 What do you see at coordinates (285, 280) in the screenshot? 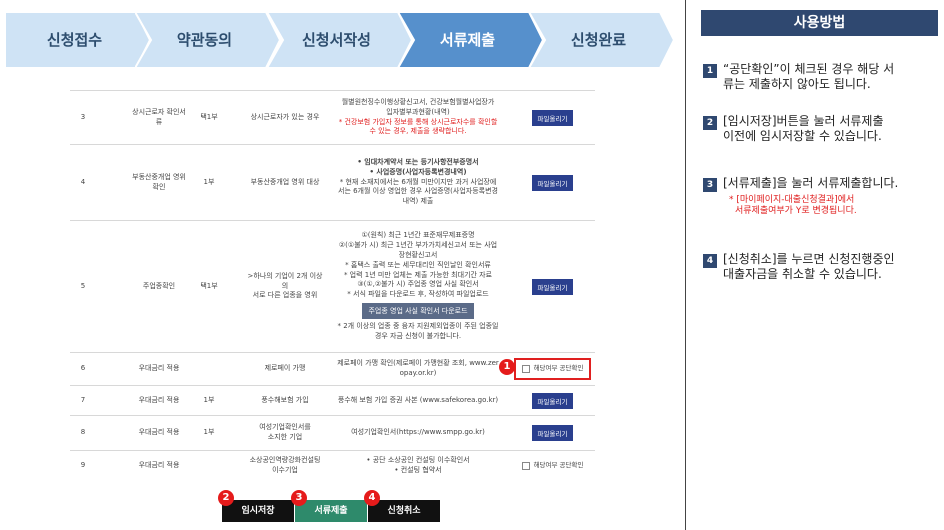
I see `condition-line: >하나의 기업이 2개 이상의` at bounding box center [285, 280].